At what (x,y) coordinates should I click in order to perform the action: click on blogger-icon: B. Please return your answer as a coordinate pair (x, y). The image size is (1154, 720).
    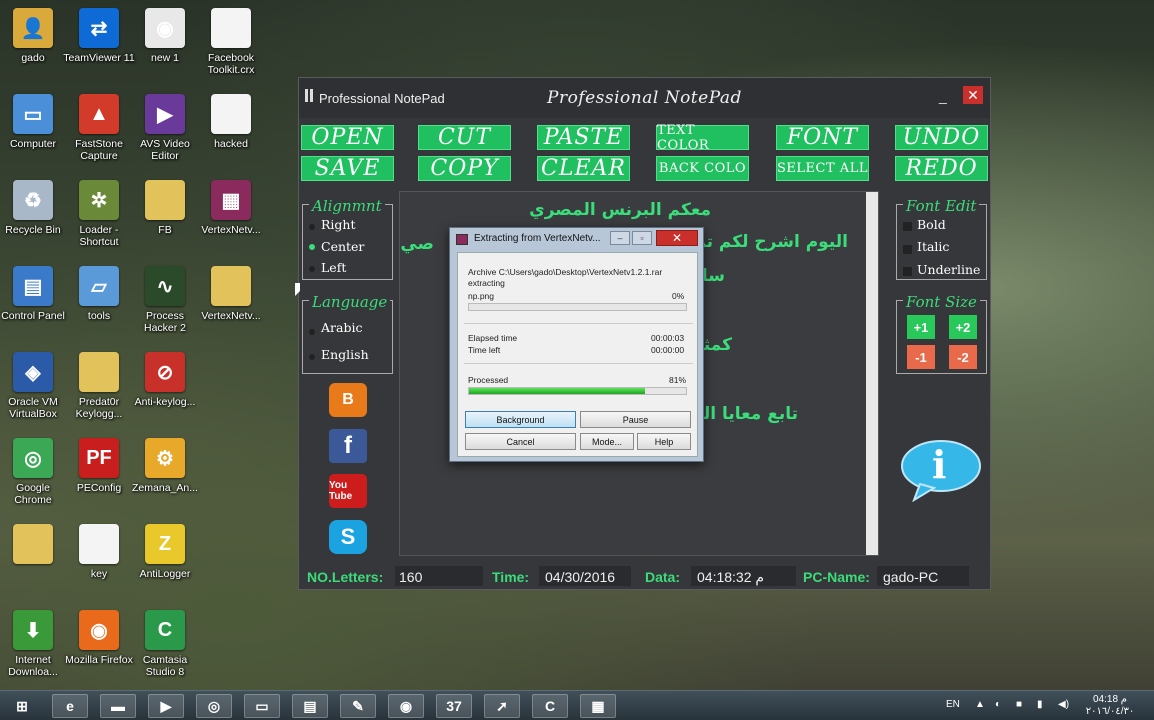
    Looking at the image, I should click on (348, 400).